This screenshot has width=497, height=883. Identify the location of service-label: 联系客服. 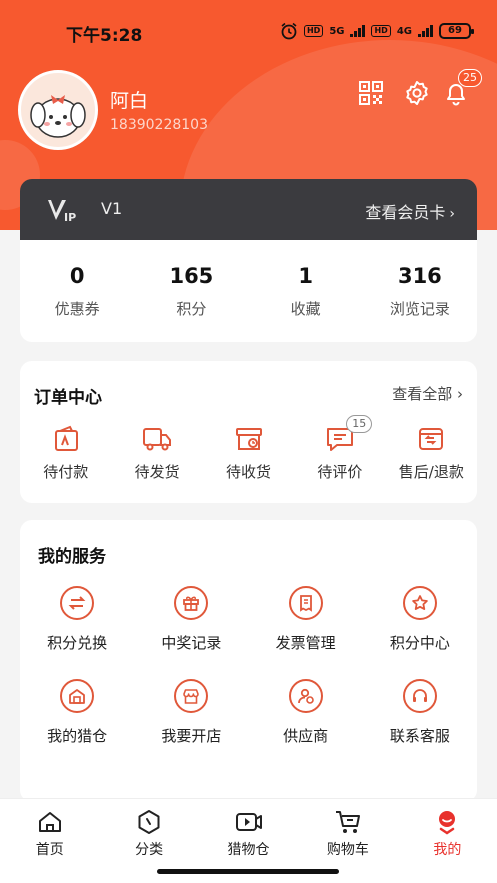
(419, 736).